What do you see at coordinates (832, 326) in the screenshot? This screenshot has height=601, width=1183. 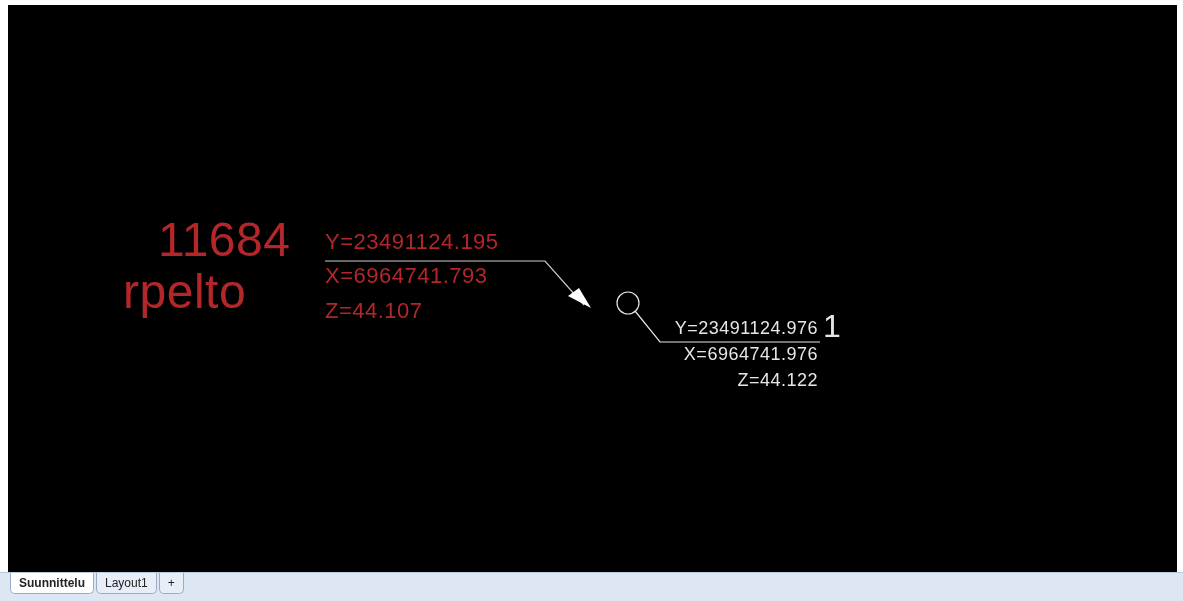 I see `point-number: 1` at bounding box center [832, 326].